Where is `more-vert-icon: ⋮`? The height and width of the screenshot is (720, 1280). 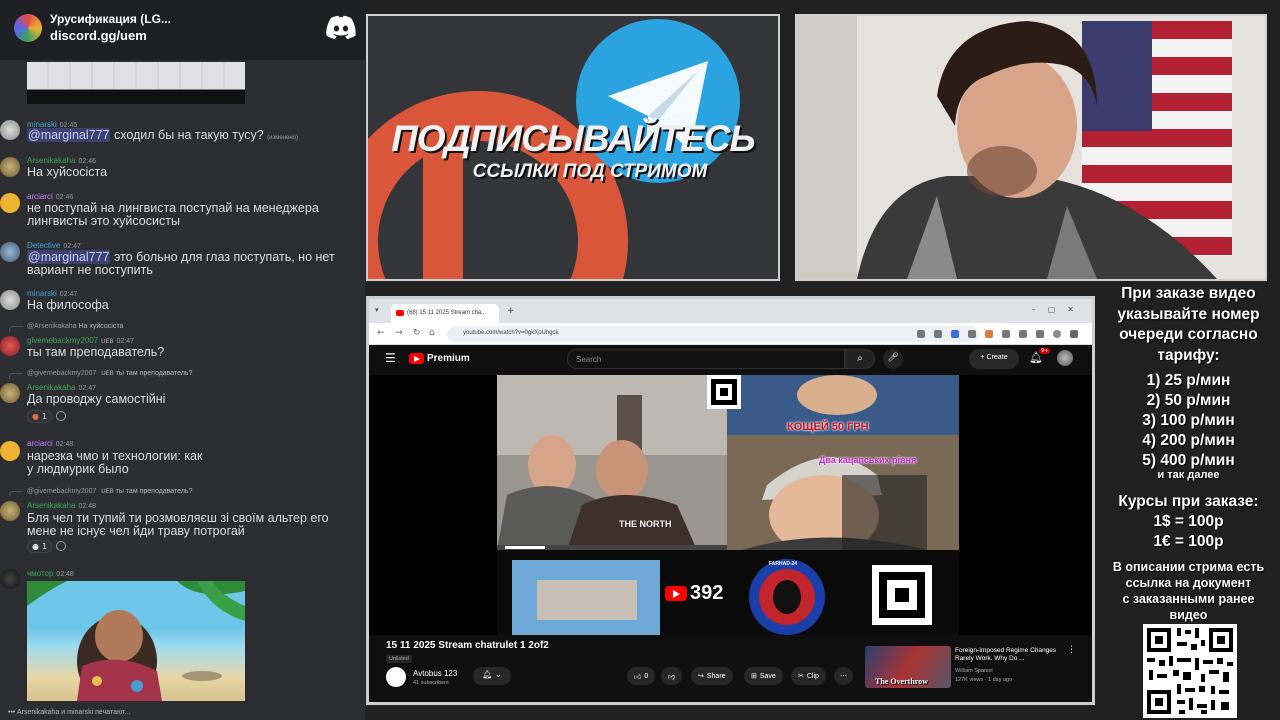
more-vert-icon: ⋮ is located at coordinates (1071, 650).